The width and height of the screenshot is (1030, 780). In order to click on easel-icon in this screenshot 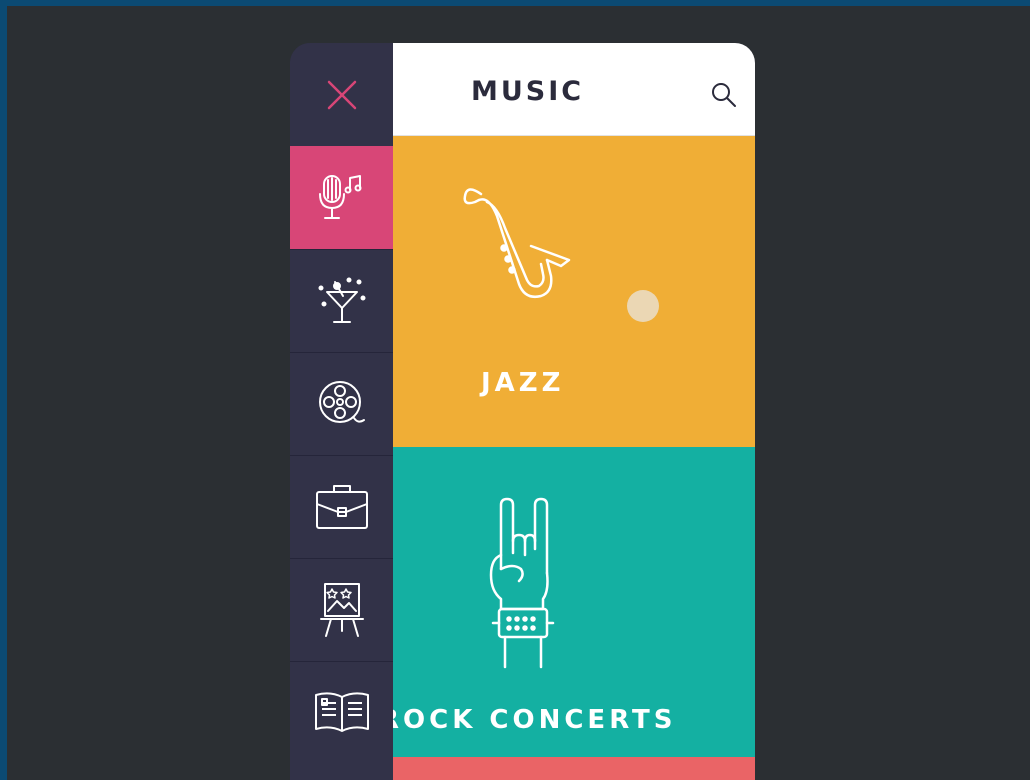, I will do `click(341, 610)`.